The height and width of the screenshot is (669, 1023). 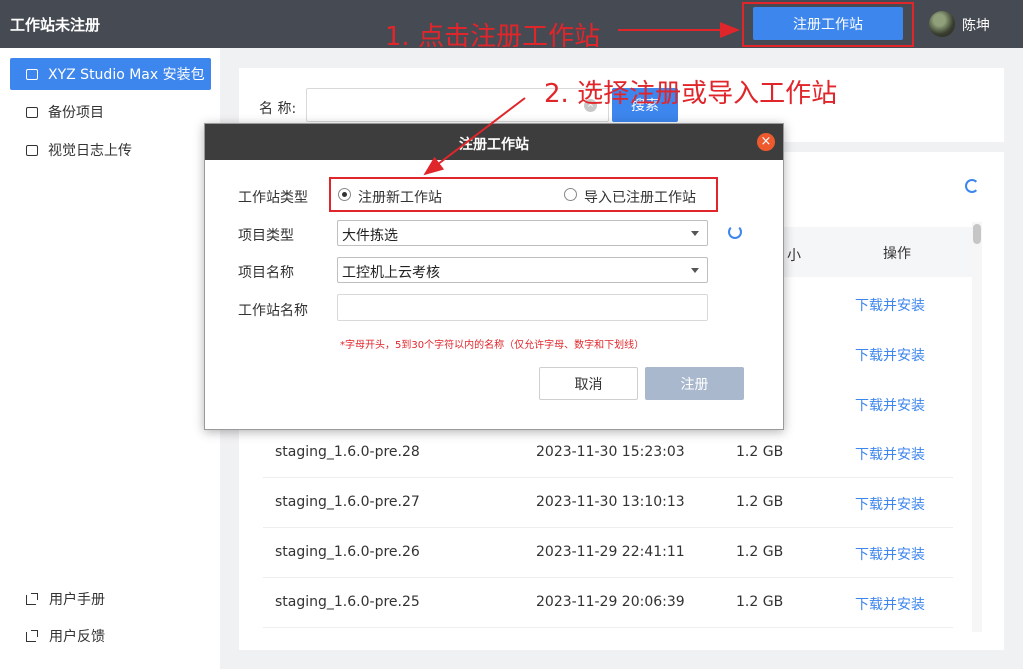 I want to click on arrow-step2, so click(x=474, y=136).